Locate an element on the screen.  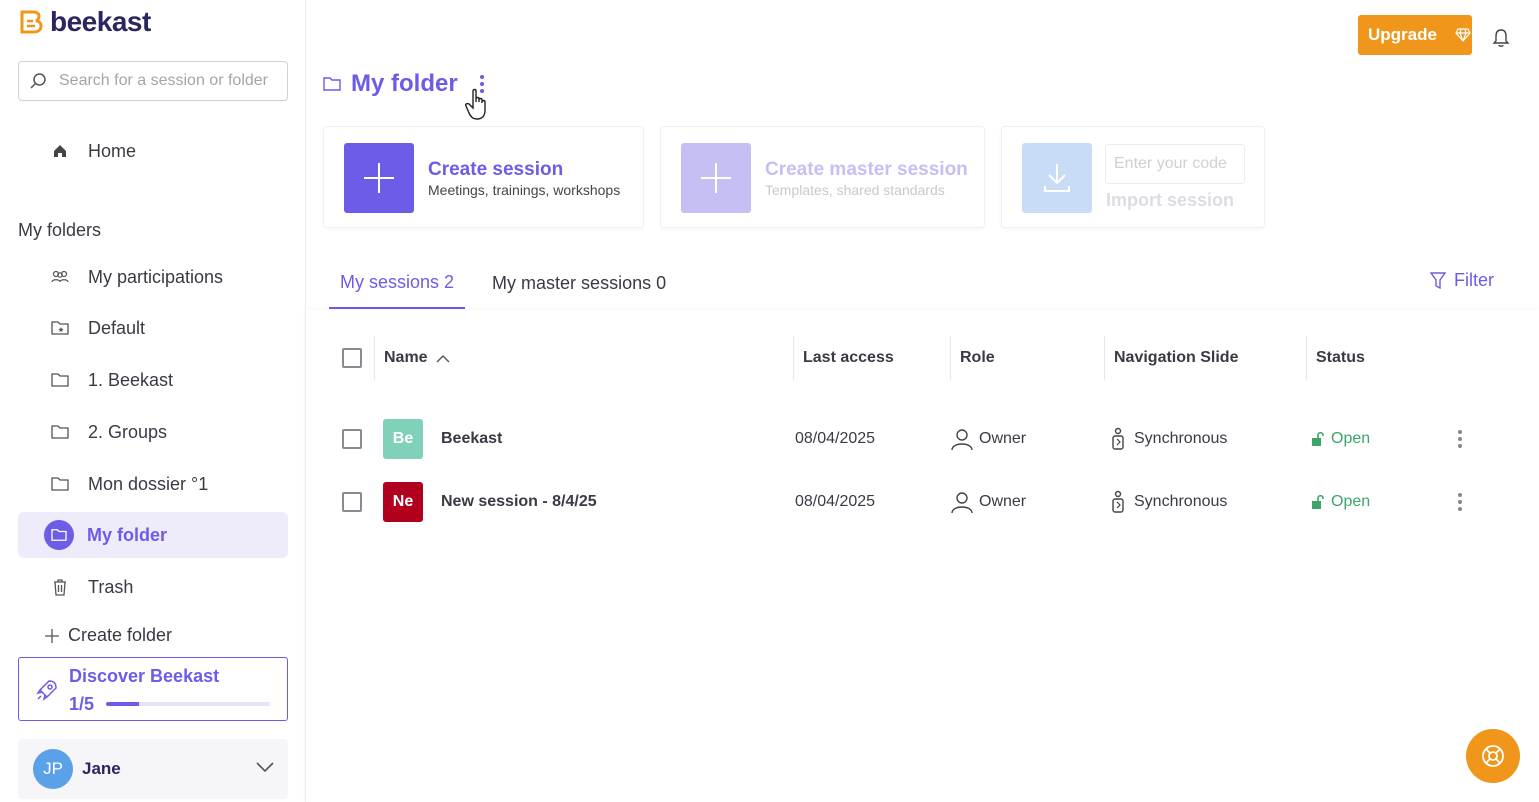
download-icon is located at coordinates (1057, 178).